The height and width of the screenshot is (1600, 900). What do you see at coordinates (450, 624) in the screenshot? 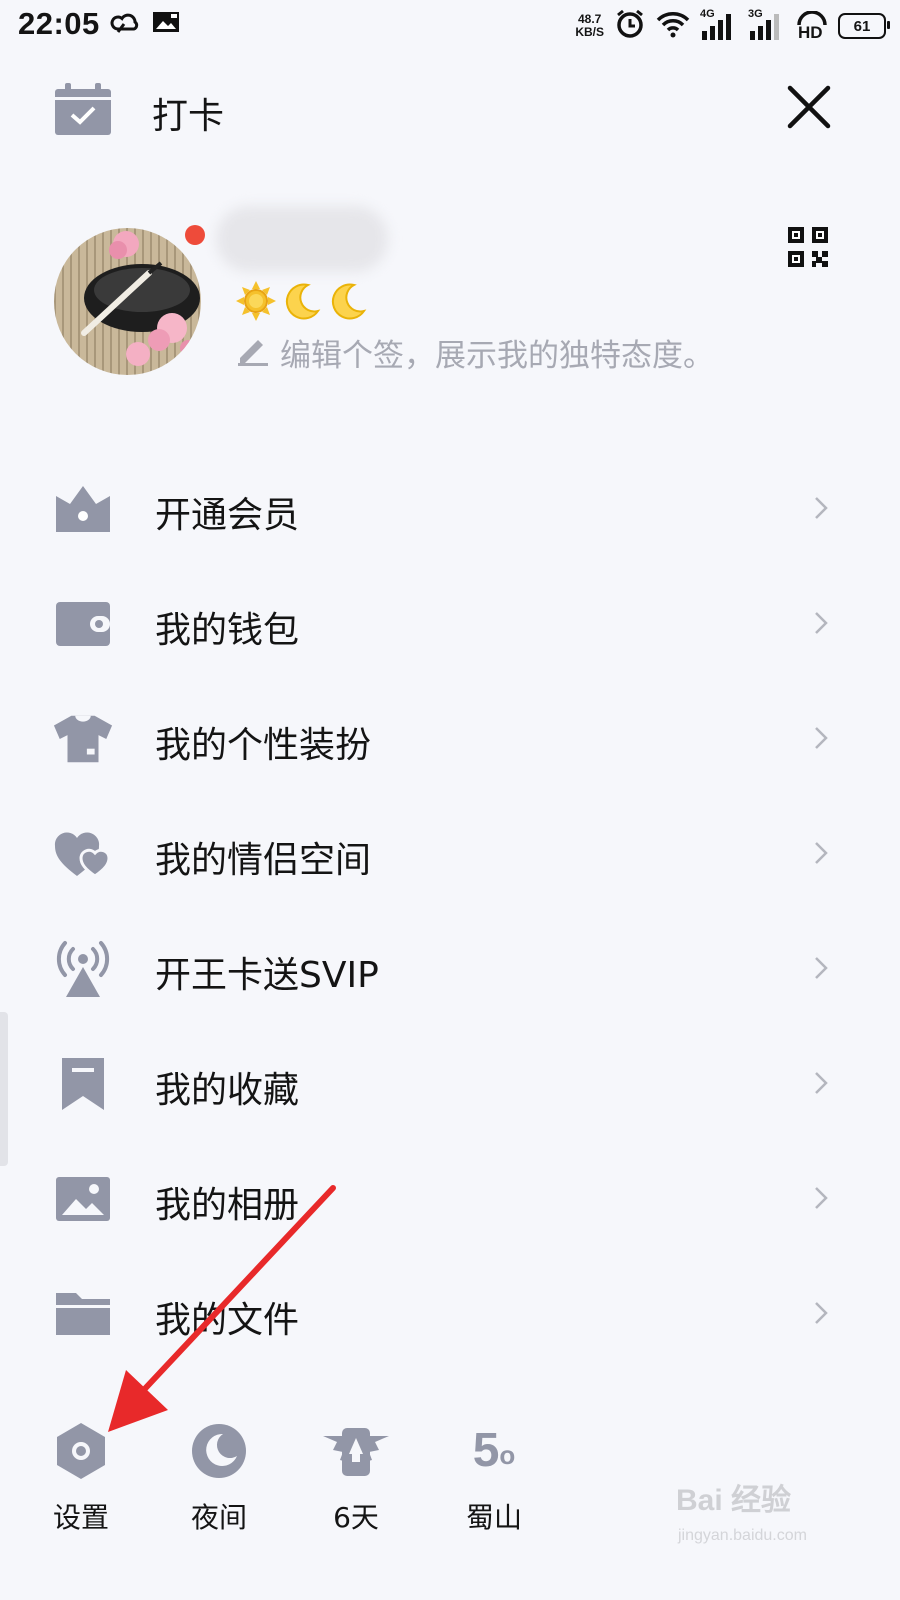
I see `menu-item-wallet: 我的钱包` at bounding box center [450, 624].